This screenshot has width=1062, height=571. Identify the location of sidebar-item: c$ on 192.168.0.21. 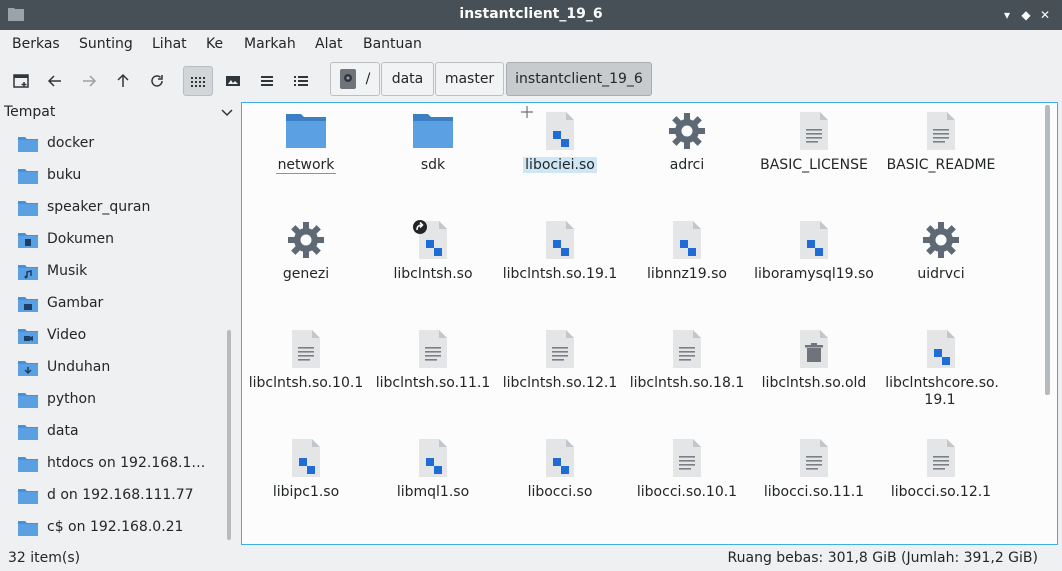
(115, 529).